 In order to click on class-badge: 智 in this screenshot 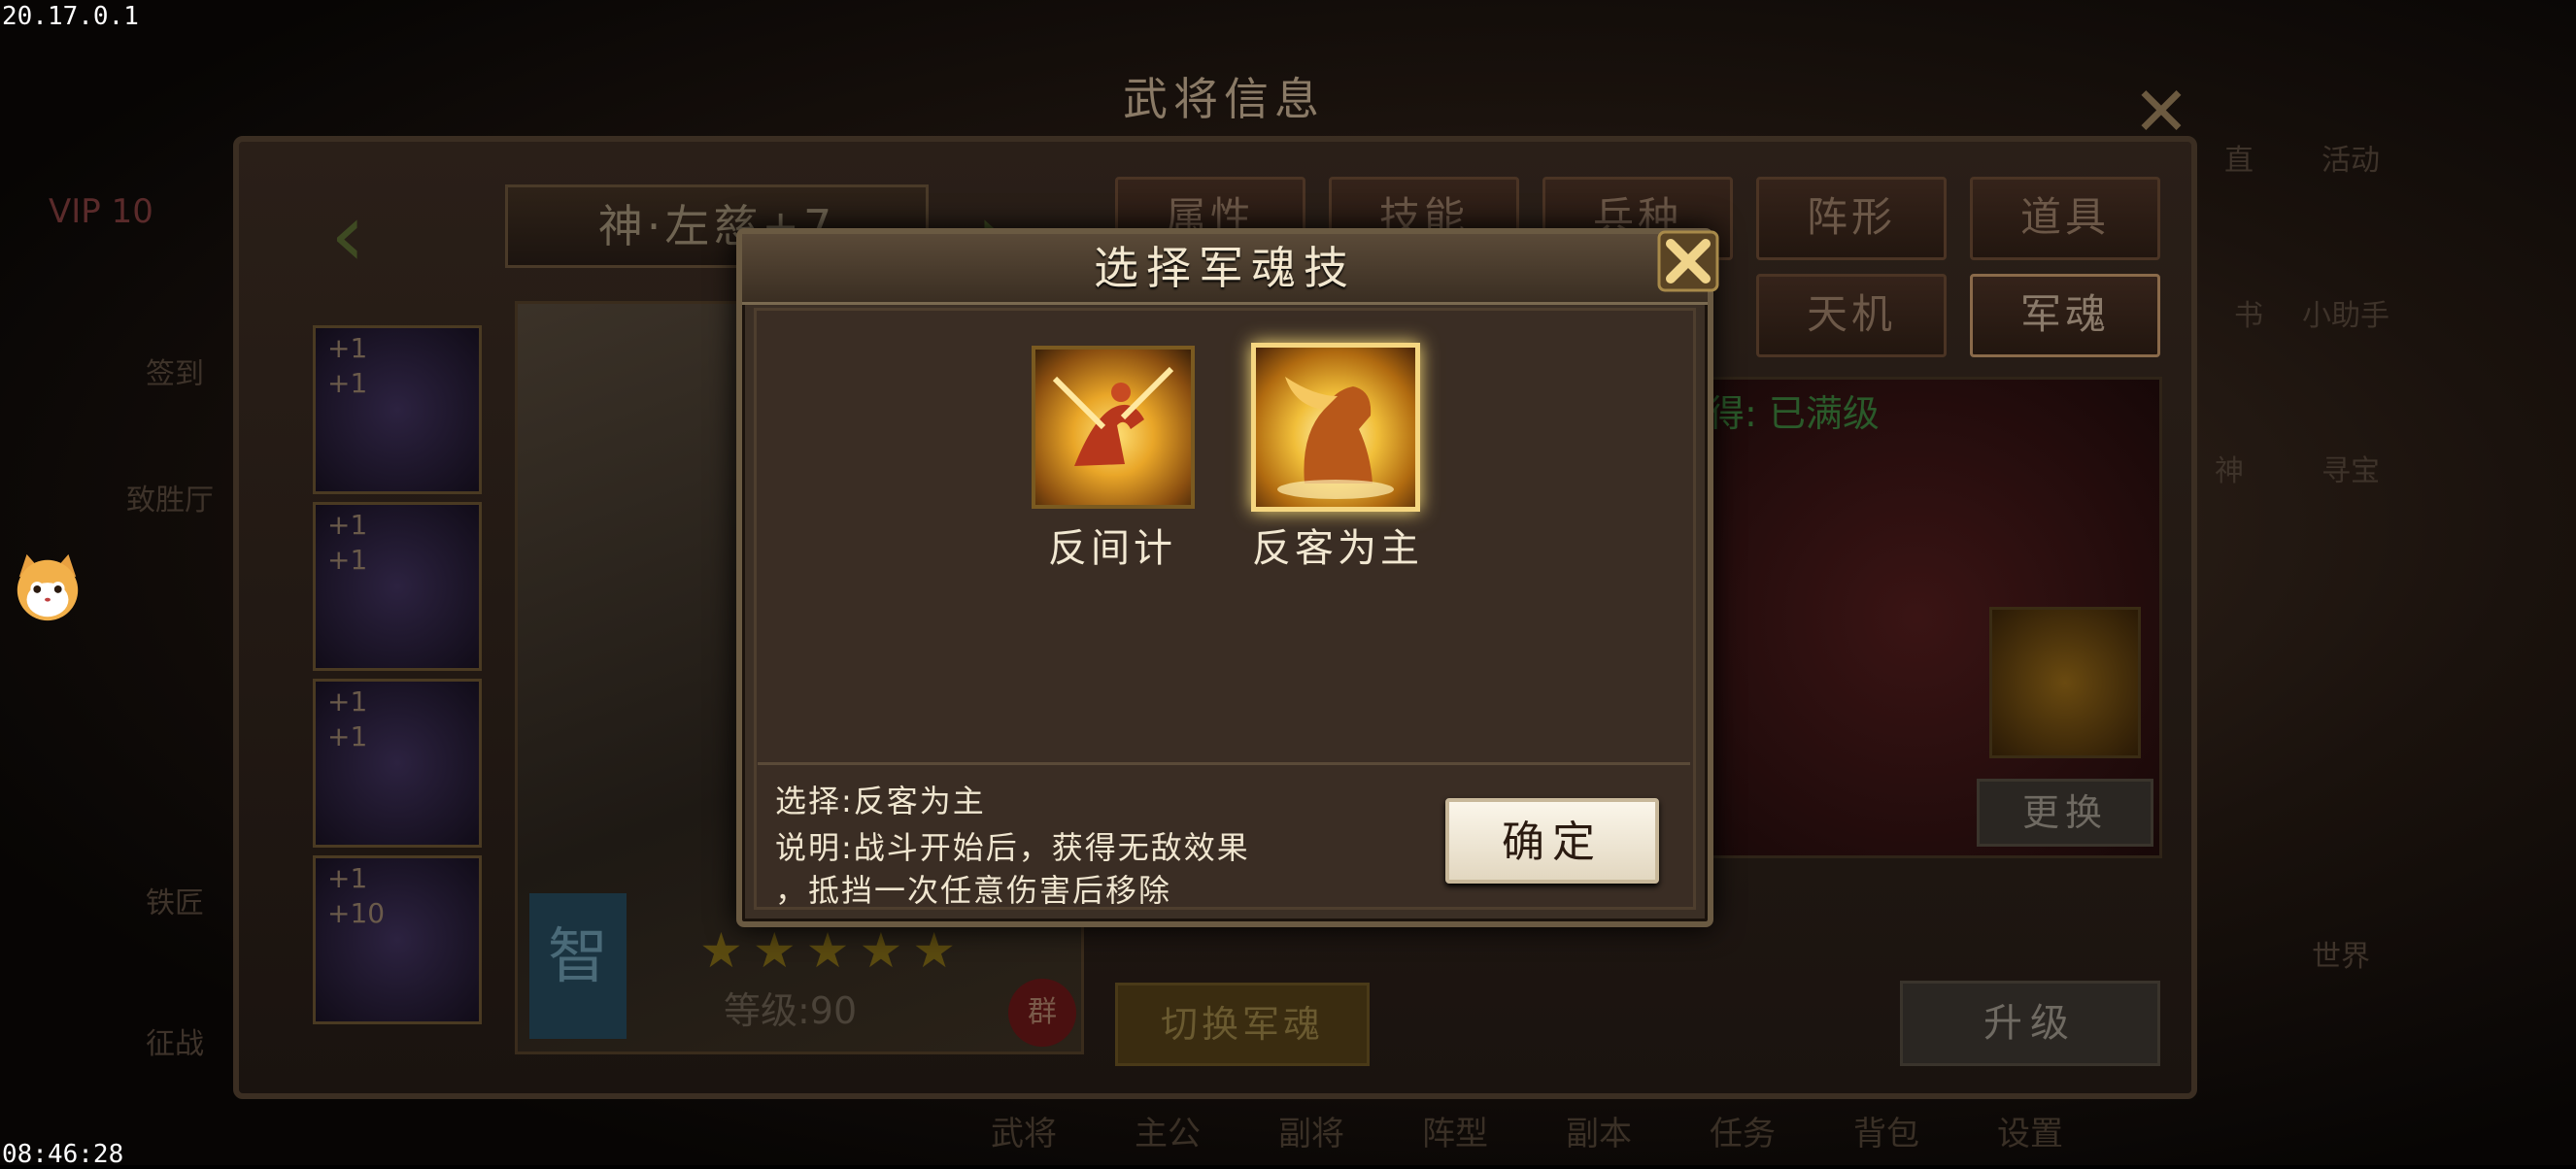, I will do `click(578, 966)`.